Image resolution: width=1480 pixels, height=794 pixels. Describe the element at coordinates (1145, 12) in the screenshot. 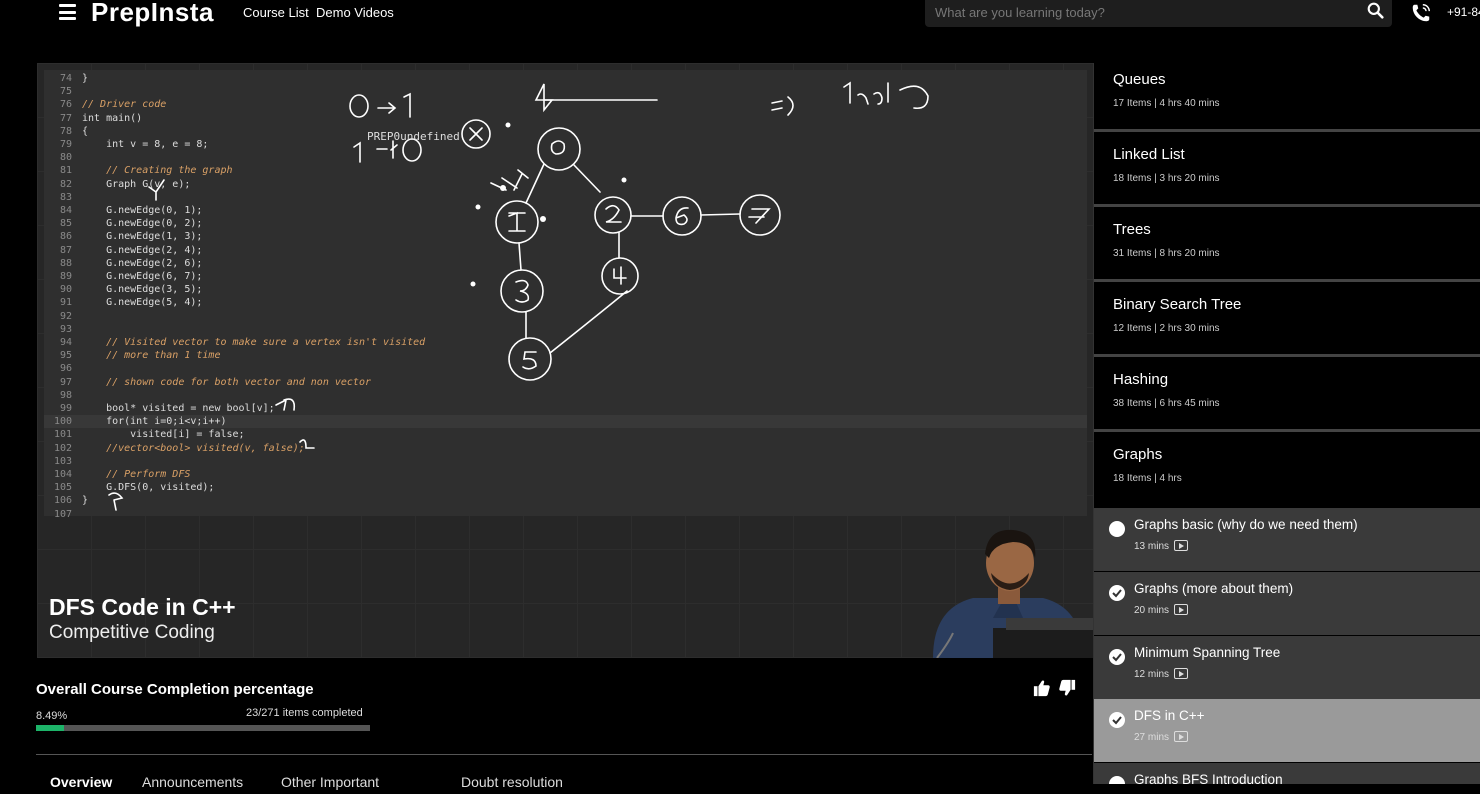

I see `search-input` at that location.